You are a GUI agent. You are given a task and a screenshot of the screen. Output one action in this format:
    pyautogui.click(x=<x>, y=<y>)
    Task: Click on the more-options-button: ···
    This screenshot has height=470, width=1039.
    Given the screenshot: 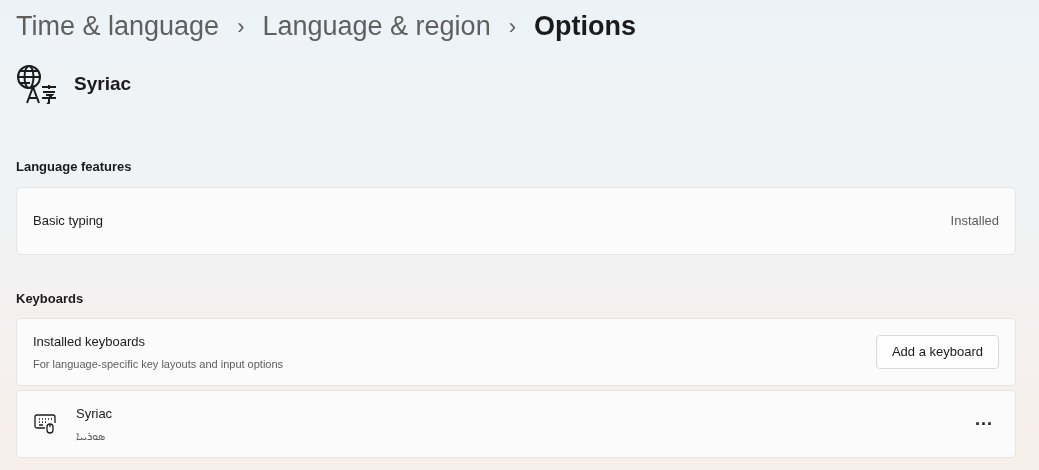 What is the action you would take?
    pyautogui.click(x=984, y=424)
    